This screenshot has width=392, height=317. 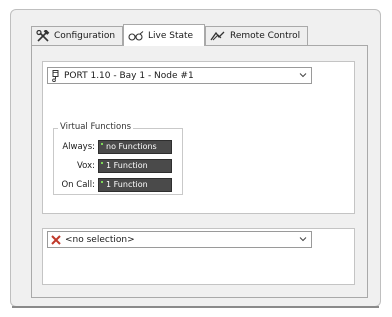 What do you see at coordinates (85, 36) in the screenshot?
I see `tab-configuration-label: Configuration` at bounding box center [85, 36].